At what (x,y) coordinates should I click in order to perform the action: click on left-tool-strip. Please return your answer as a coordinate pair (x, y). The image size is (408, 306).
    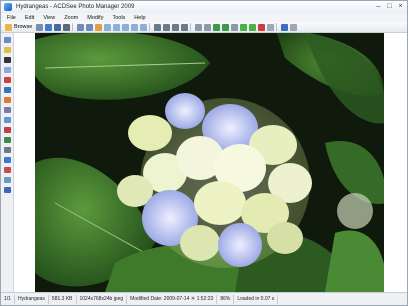
    Looking at the image, I should click on (7, 162).